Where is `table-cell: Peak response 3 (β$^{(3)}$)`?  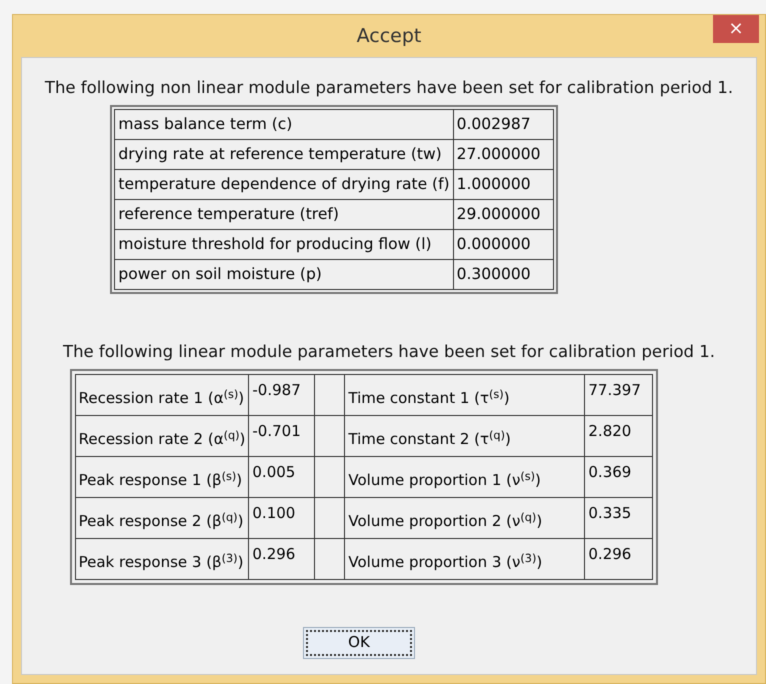 table-cell: Peak response 3 (β$^{(3)}$) is located at coordinates (162, 558).